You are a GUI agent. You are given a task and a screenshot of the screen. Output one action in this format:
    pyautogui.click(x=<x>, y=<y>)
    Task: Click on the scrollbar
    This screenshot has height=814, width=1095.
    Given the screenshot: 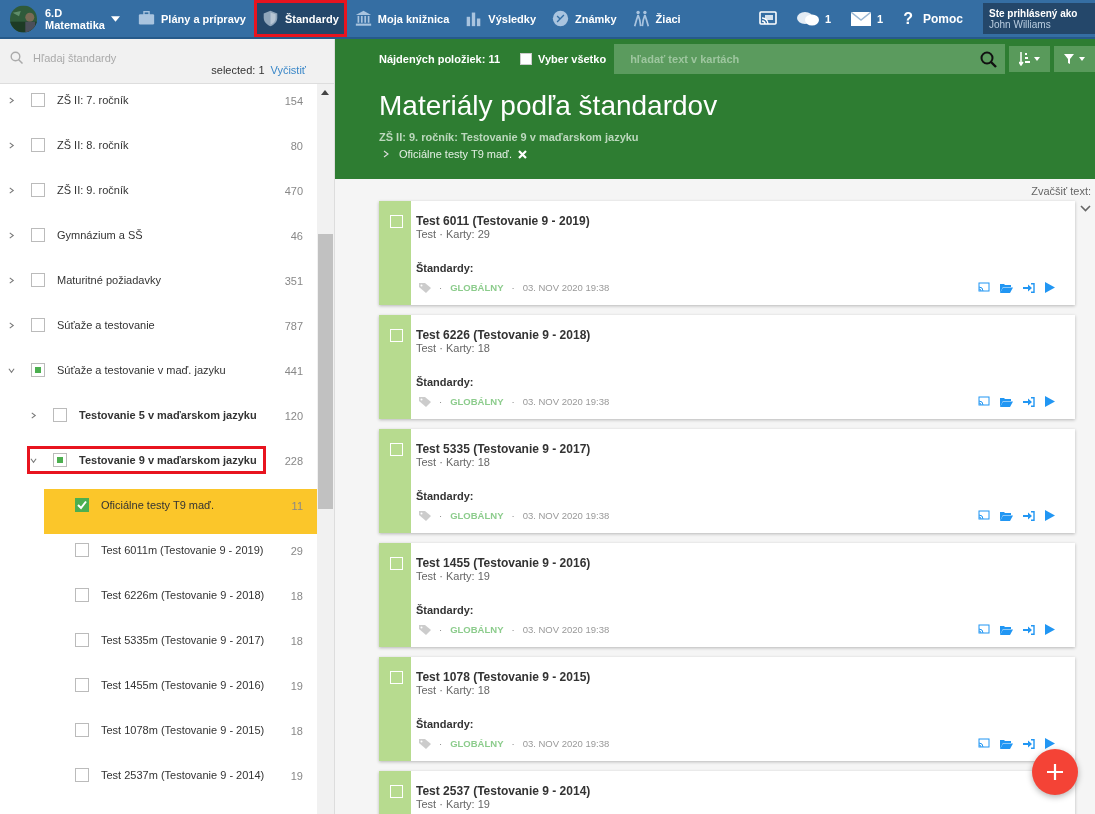 What is the action you would take?
    pyautogui.click(x=325, y=449)
    